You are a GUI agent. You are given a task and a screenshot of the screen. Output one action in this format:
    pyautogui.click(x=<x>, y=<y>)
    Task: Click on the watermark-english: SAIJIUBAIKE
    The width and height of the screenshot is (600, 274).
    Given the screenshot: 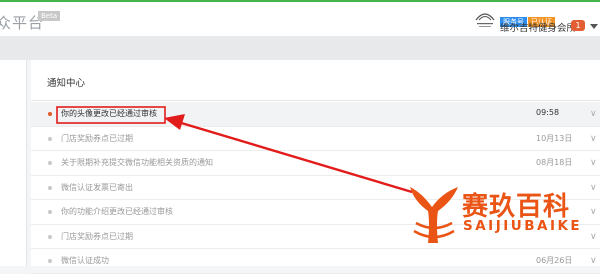 What is the action you would take?
    pyautogui.click(x=523, y=226)
    